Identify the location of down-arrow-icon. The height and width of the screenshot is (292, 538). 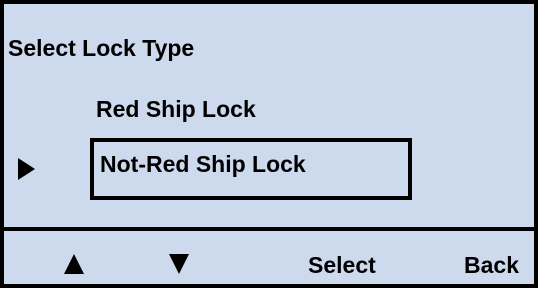
(179, 264).